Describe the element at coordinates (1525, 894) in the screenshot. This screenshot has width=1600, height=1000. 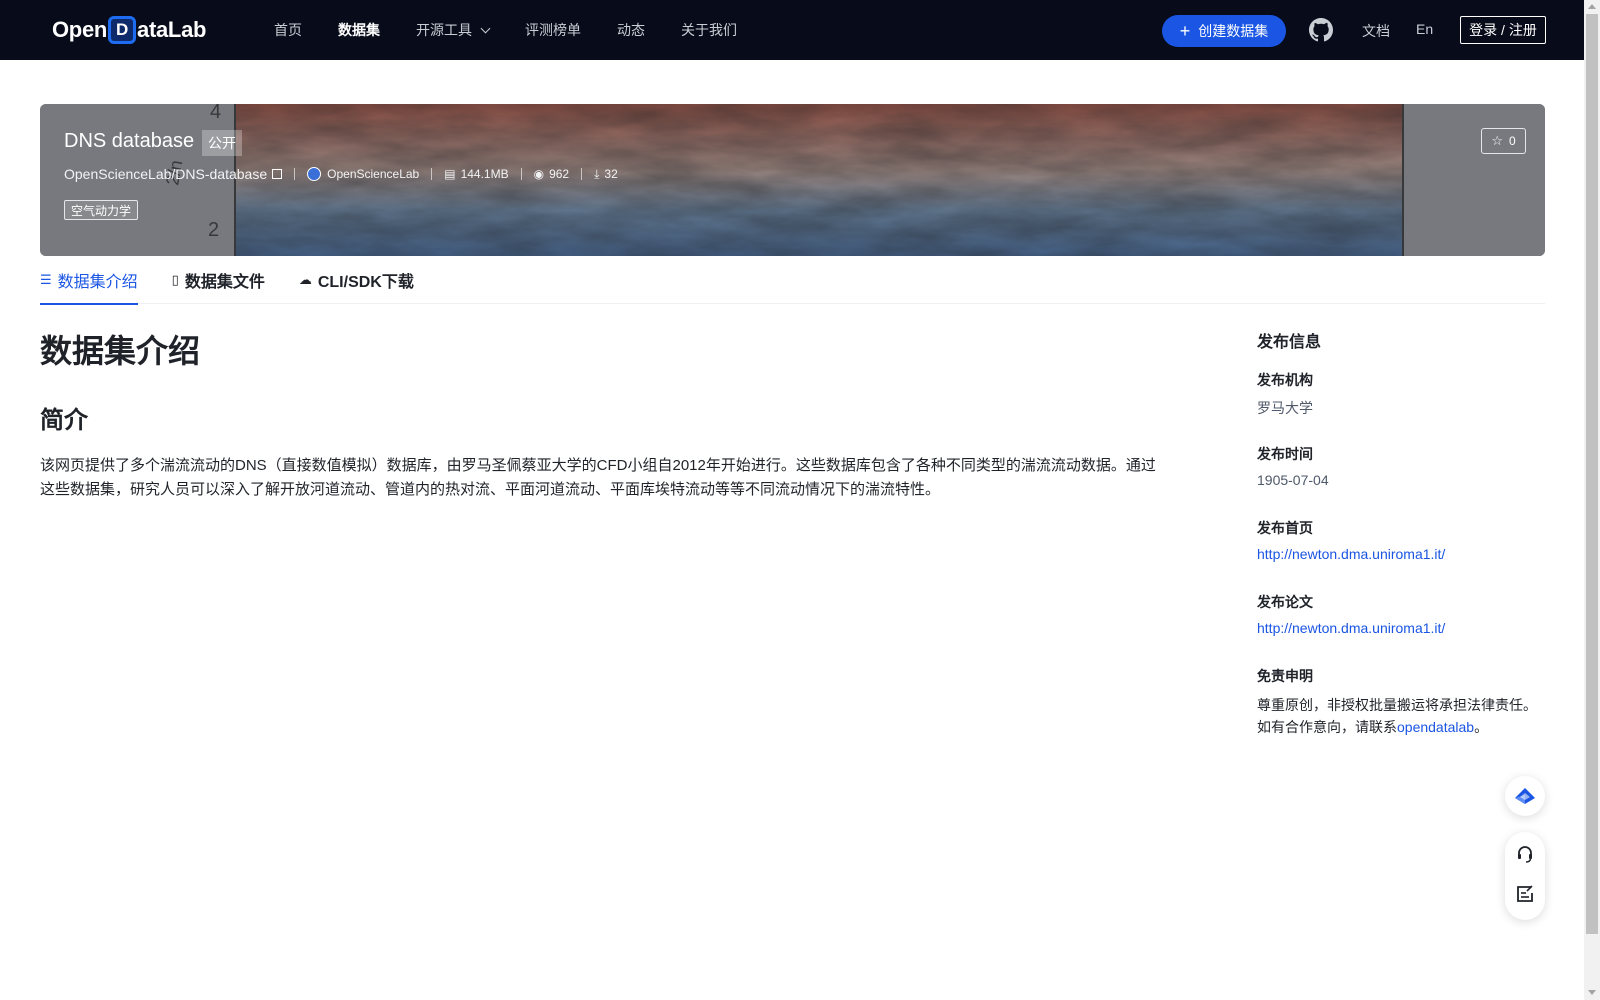
I see `feedback-edit-icon` at that location.